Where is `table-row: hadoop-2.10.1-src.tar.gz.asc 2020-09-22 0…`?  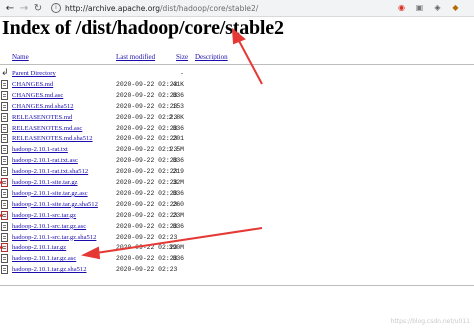 table-row: hadoop-2.10.1-src.tar.gz.asc 2020-09-22 0… is located at coordinates (237, 226).